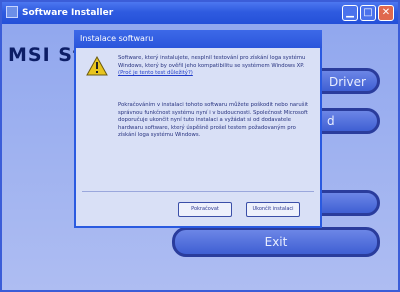  Describe the element at coordinates (205, 209) in the screenshot. I see `continue-anyway-button: Pokračovat` at that location.